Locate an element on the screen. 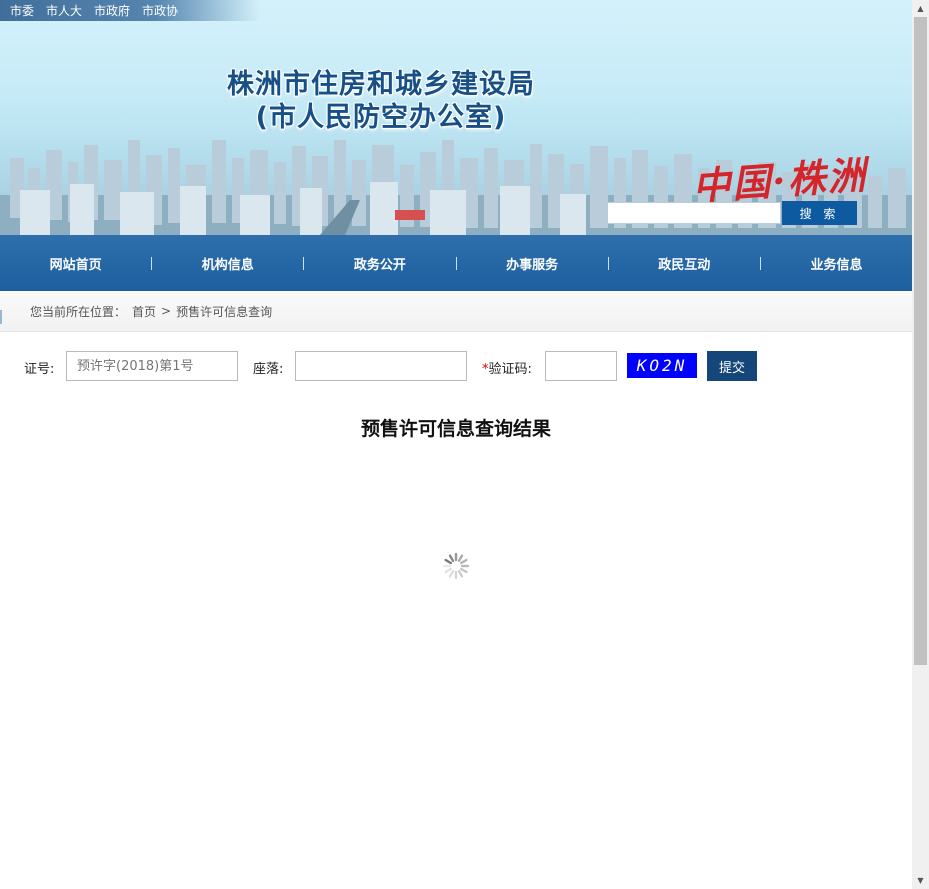  location-input is located at coordinates (381, 366).